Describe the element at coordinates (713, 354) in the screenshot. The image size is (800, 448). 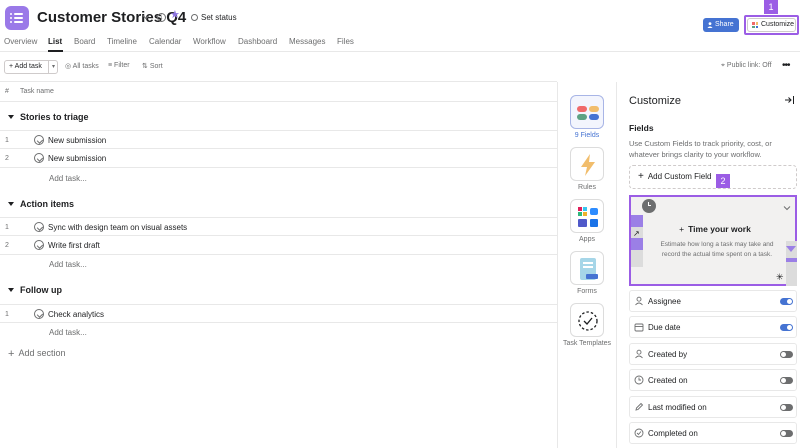
I see `field-row-created-by: Created by` at that location.